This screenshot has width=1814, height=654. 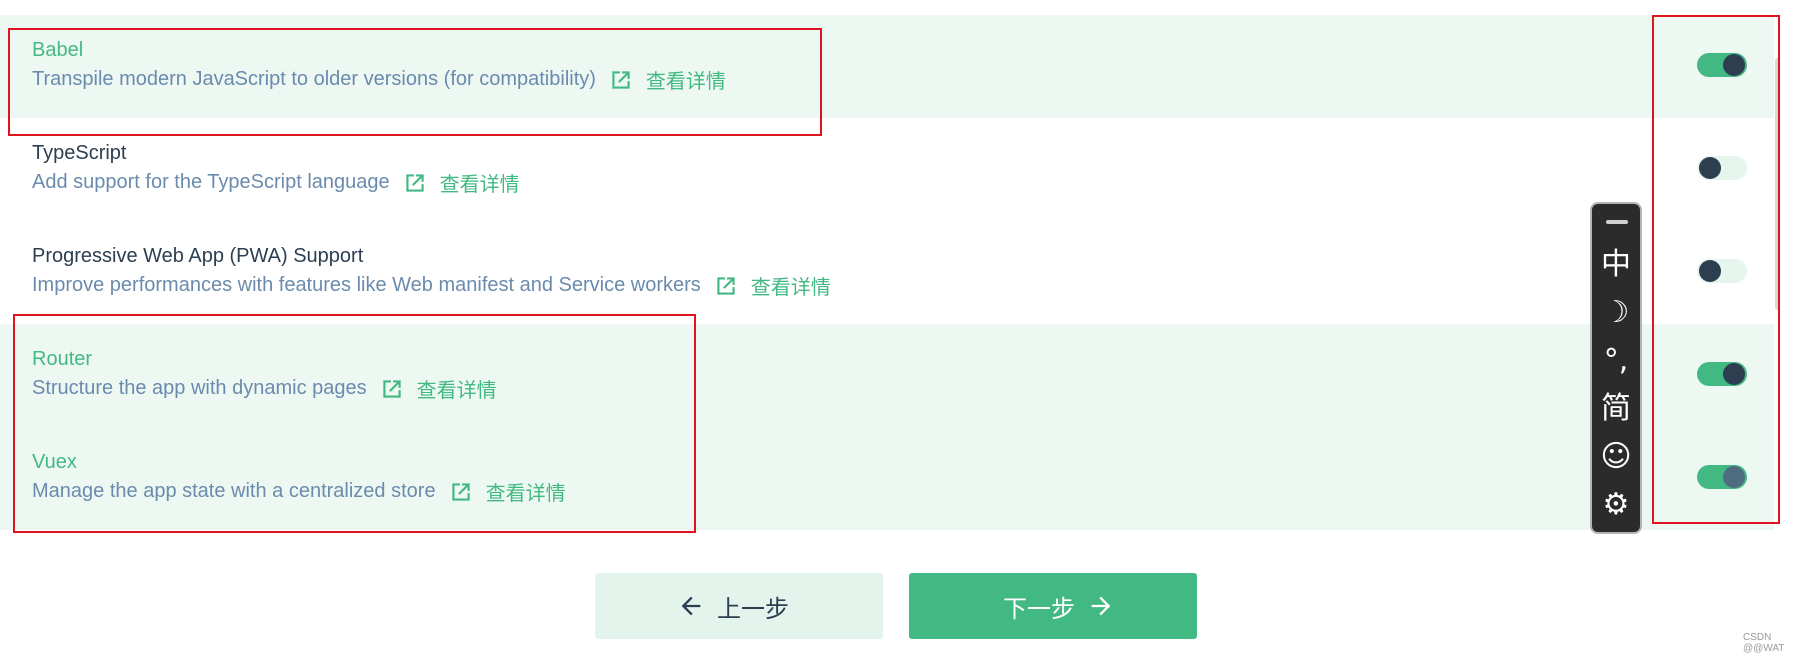 I want to click on next-step-button: 下一步, so click(x=1053, y=606).